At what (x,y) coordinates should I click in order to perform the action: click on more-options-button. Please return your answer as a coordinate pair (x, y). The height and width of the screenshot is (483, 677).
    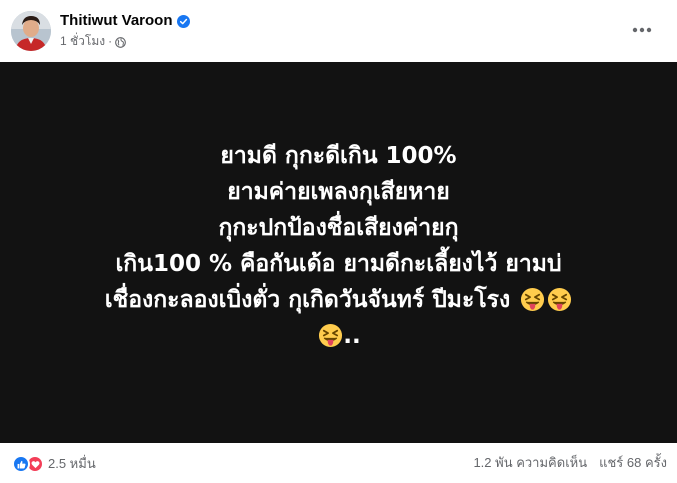
    Looking at the image, I should click on (642, 29).